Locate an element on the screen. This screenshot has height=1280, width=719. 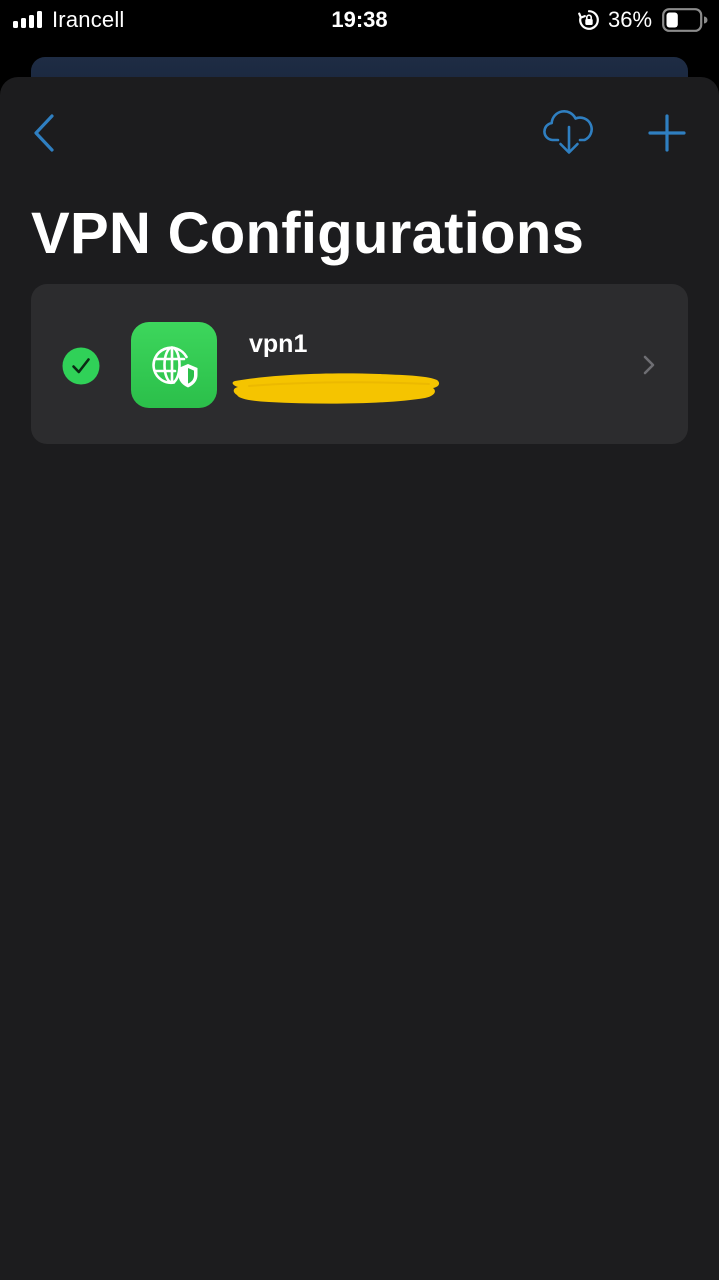
vpn-name: vpn1 is located at coordinates (278, 344).